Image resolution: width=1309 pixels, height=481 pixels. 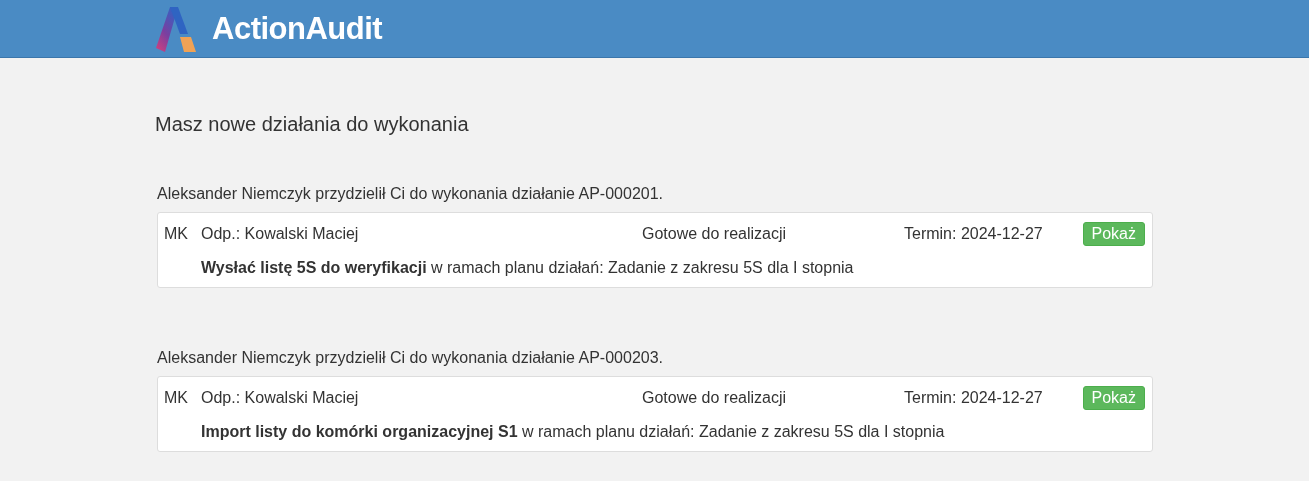 What do you see at coordinates (312, 124) in the screenshot?
I see `page-heading: Masz nowe działania do wykonania` at bounding box center [312, 124].